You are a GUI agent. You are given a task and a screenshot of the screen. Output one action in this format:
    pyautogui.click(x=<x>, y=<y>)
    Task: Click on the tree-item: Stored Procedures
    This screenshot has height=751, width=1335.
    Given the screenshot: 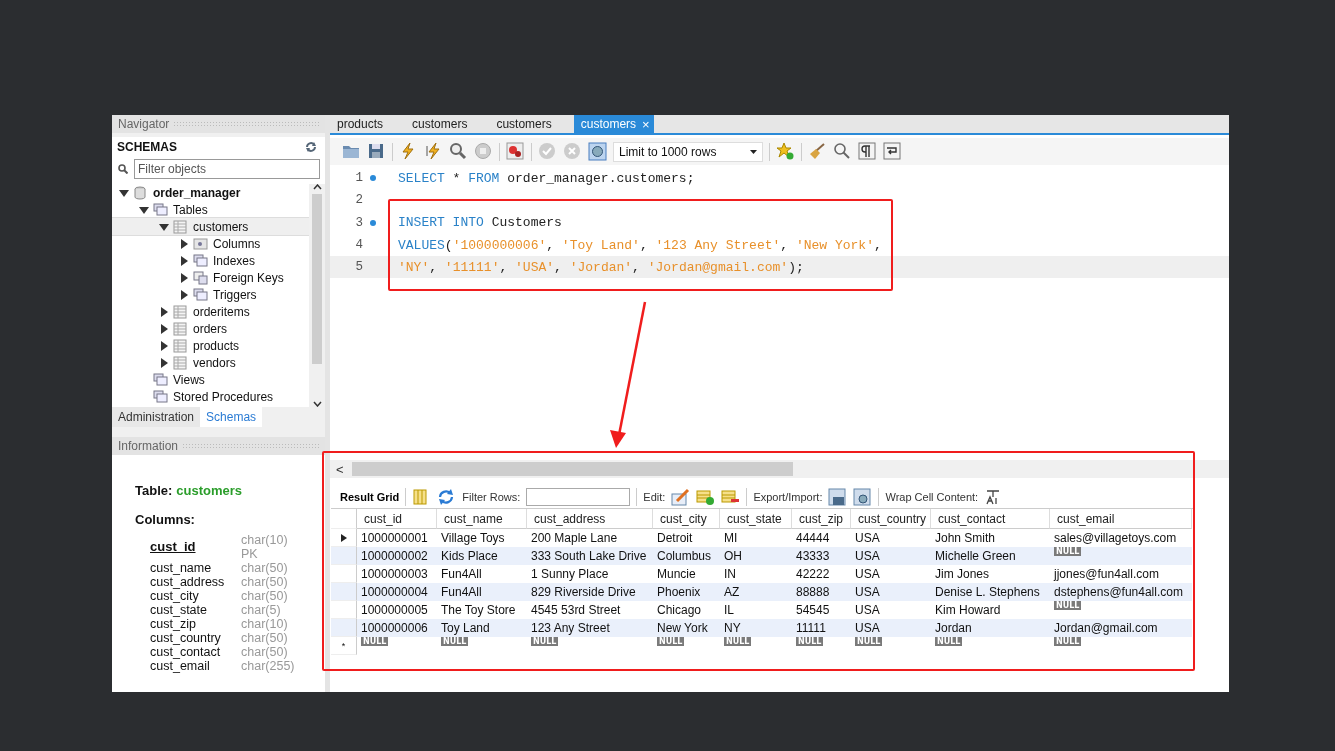 What is the action you would take?
    pyautogui.click(x=210, y=396)
    